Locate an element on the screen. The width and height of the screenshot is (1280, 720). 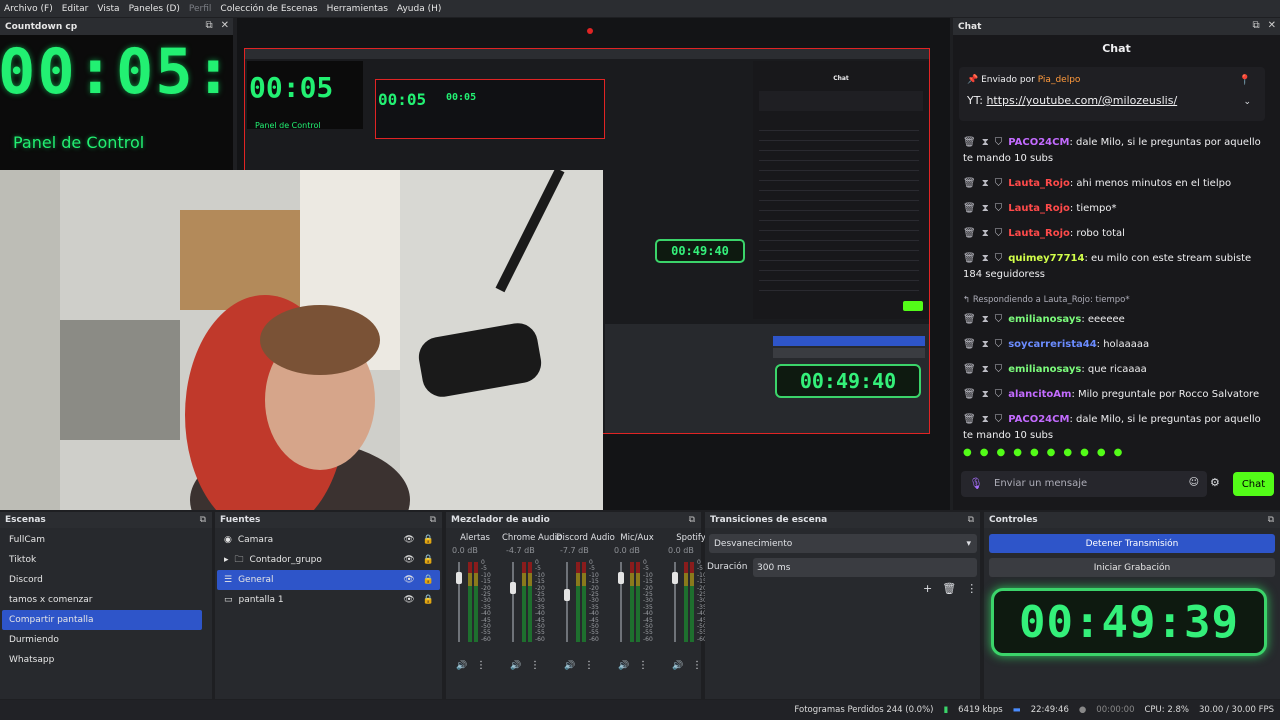
scene-item: tamos x comenzar is located at coordinates (102, 600).